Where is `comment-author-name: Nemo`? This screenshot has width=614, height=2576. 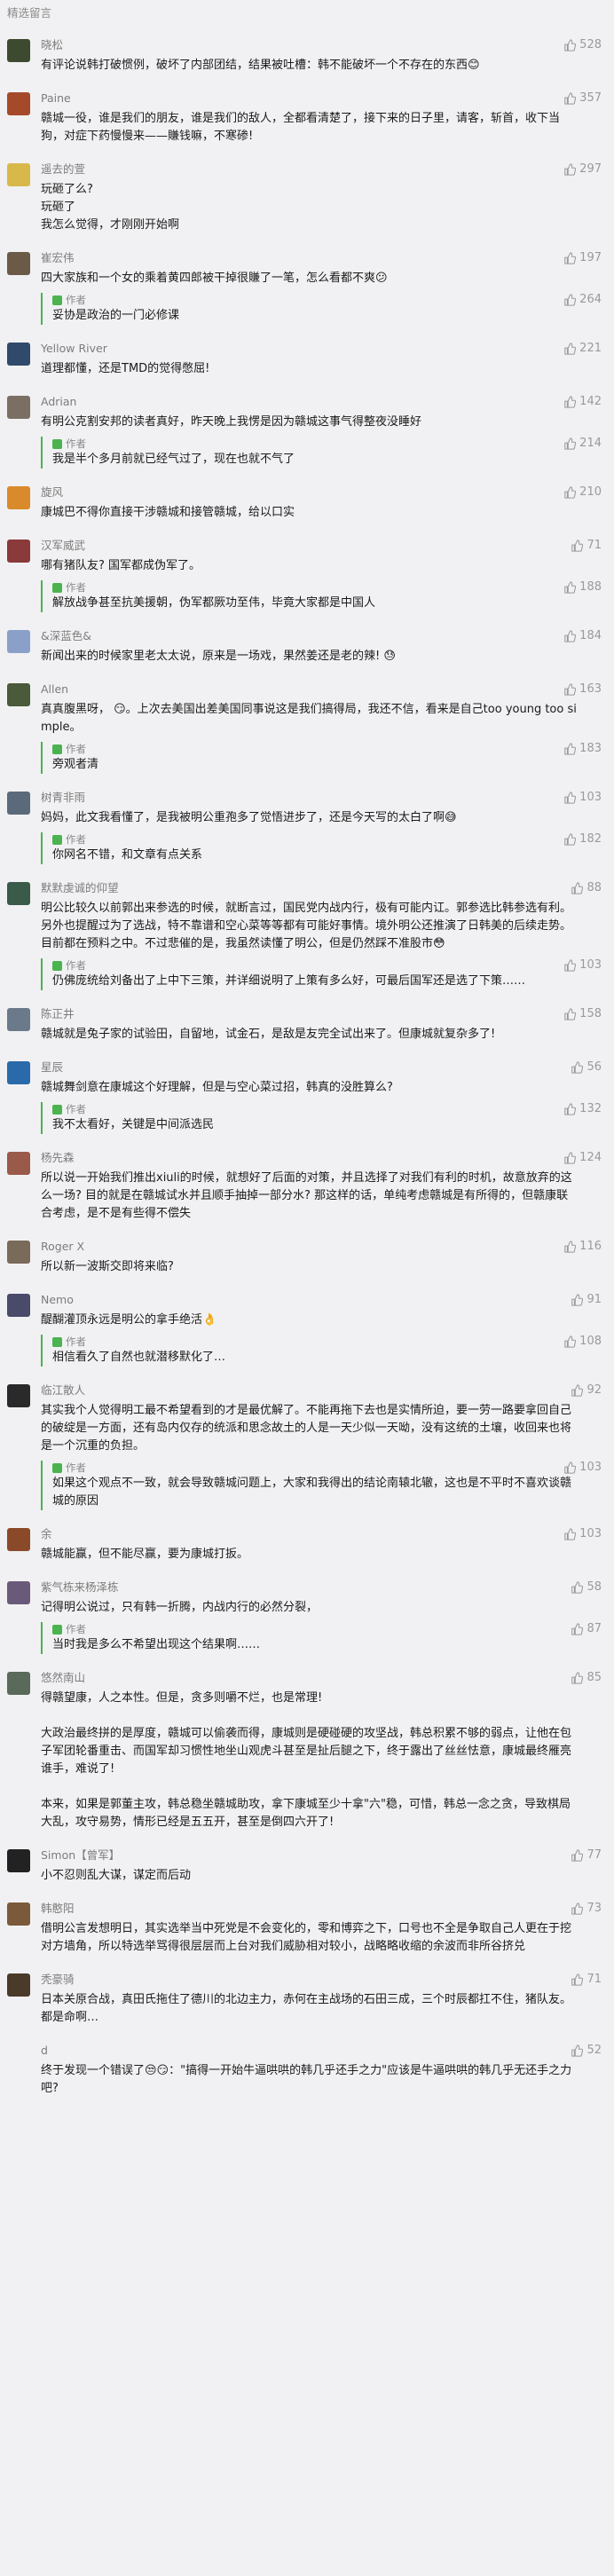 comment-author-name: Nemo is located at coordinates (321, 1300).